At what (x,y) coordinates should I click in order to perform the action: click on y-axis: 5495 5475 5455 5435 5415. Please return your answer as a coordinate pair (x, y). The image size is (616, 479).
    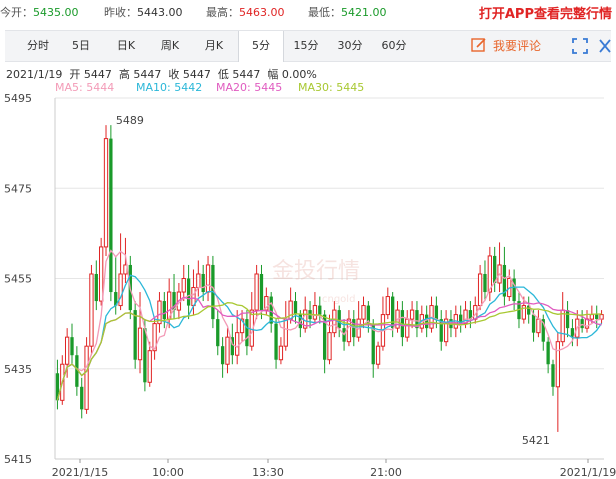
    Looking at the image, I should click on (18, 279).